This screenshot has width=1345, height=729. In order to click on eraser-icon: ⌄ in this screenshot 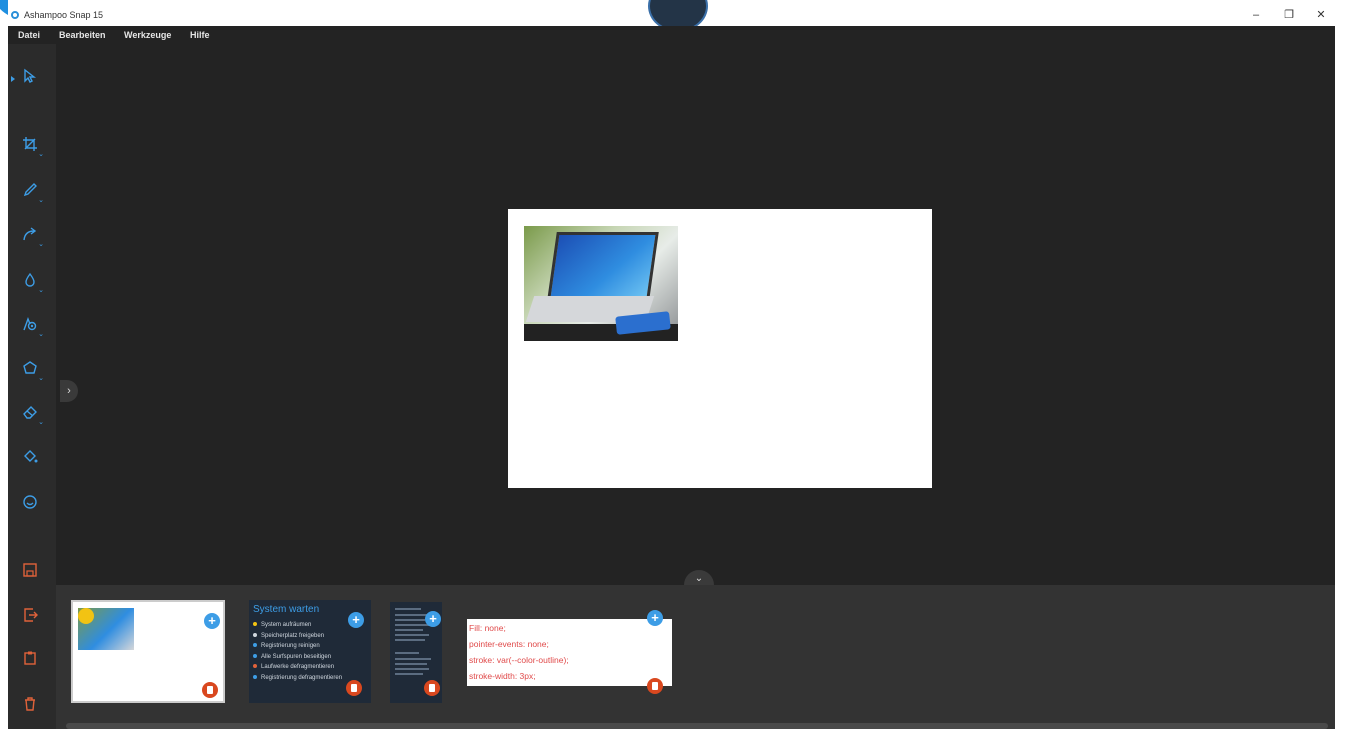, I will do `click(33, 415)`.